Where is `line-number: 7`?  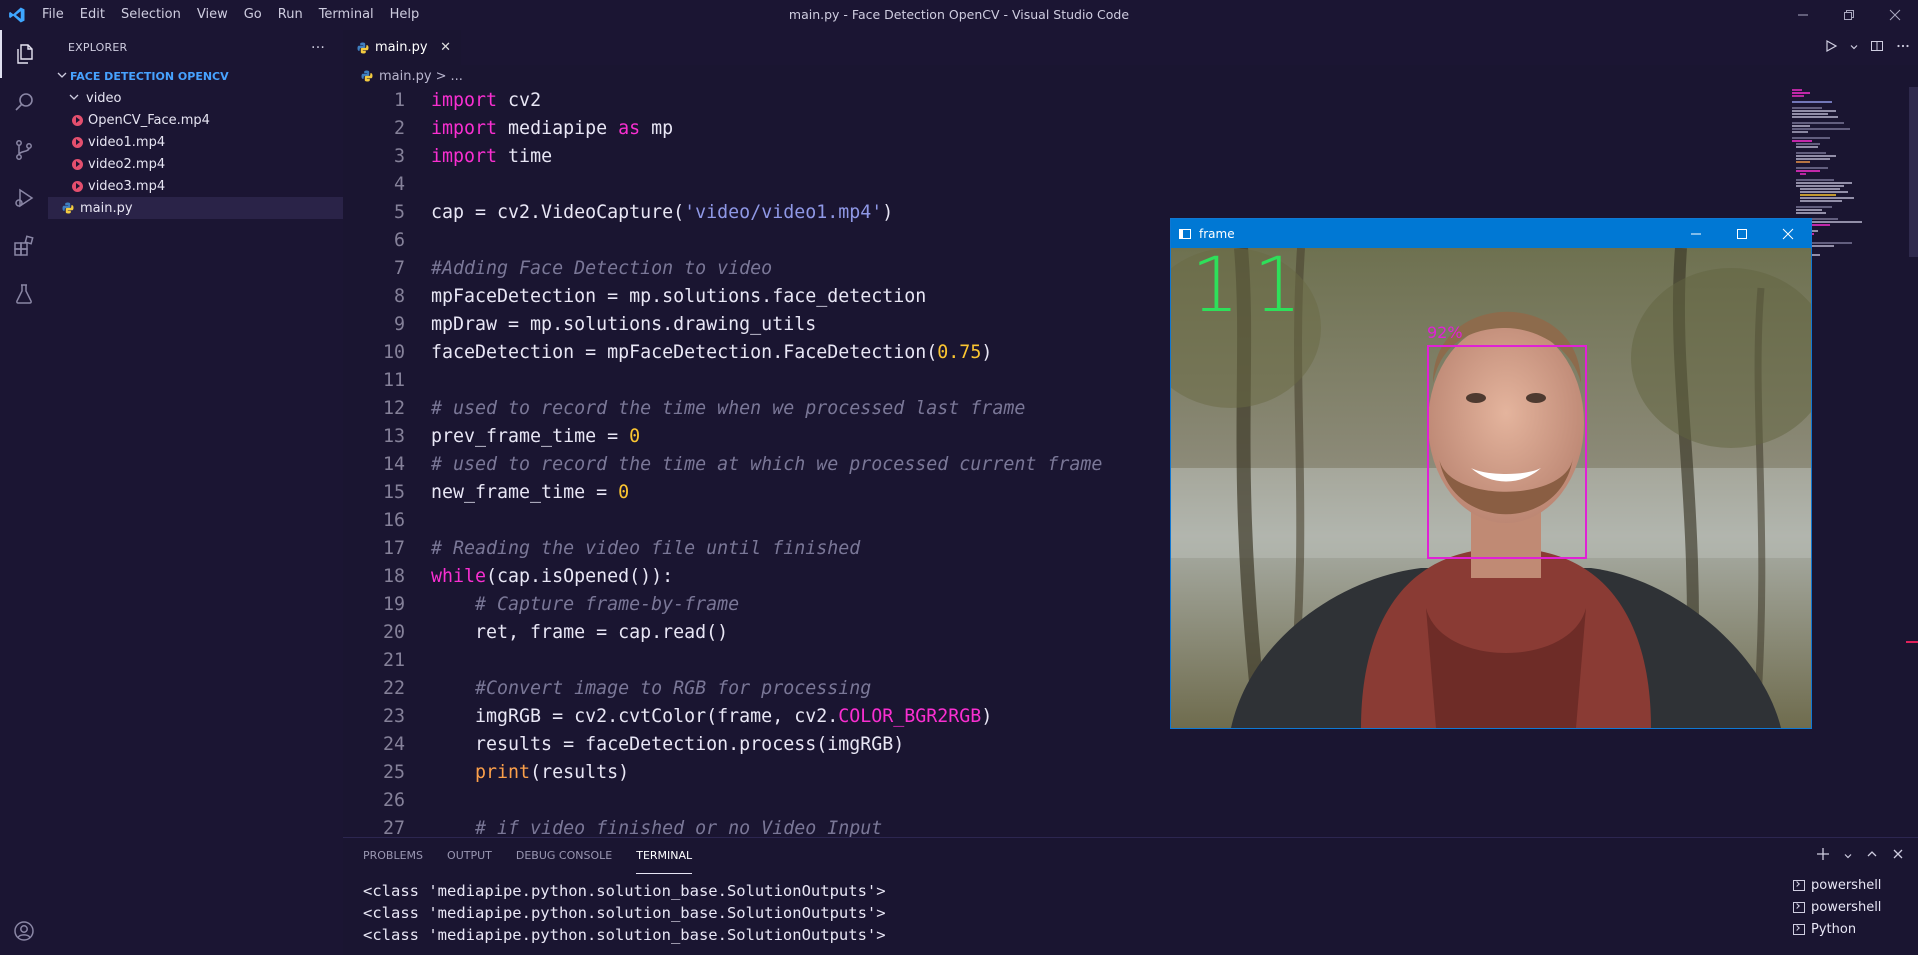 line-number: 7 is located at coordinates (399, 268).